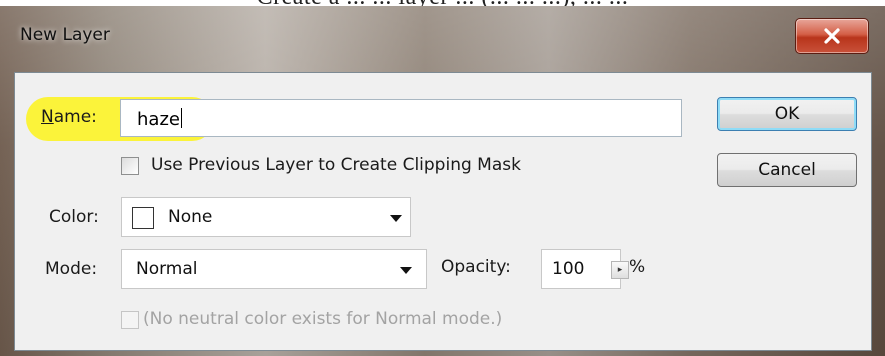 The width and height of the screenshot is (885, 356). I want to click on clipping-mask-checkbox, so click(130, 166).